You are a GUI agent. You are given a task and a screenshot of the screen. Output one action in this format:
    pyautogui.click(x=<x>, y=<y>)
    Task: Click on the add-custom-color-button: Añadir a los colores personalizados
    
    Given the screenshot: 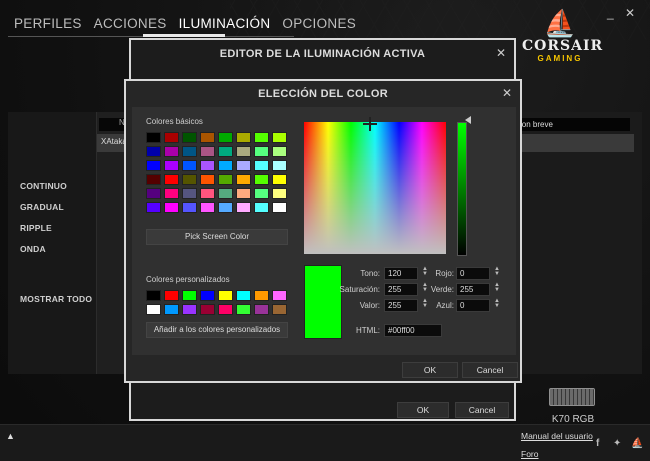 What is the action you would take?
    pyautogui.click(x=217, y=330)
    